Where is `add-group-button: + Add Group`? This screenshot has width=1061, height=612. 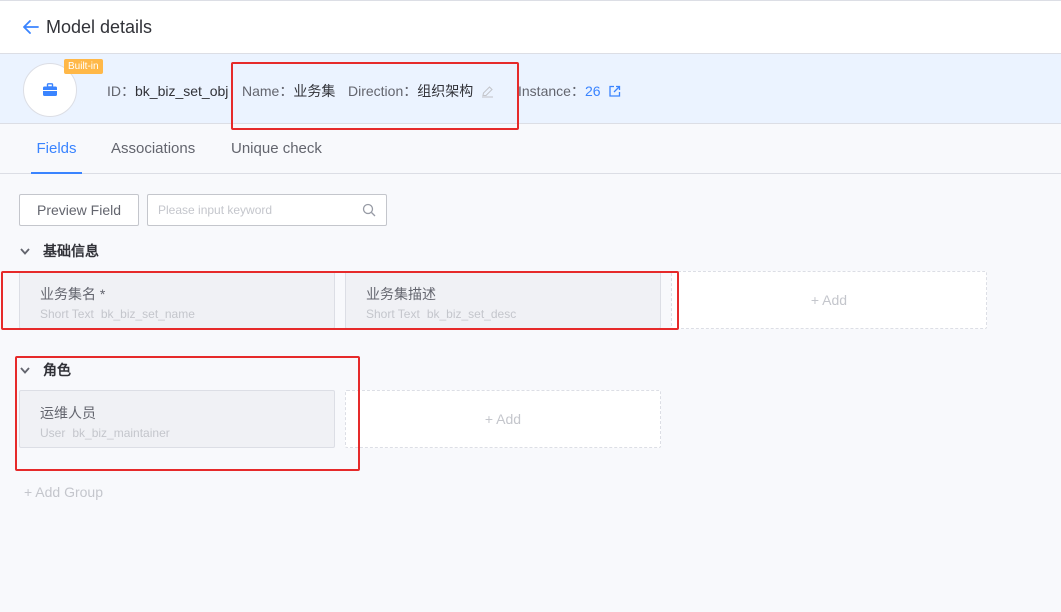
add-group-button: + Add Group is located at coordinates (63, 492).